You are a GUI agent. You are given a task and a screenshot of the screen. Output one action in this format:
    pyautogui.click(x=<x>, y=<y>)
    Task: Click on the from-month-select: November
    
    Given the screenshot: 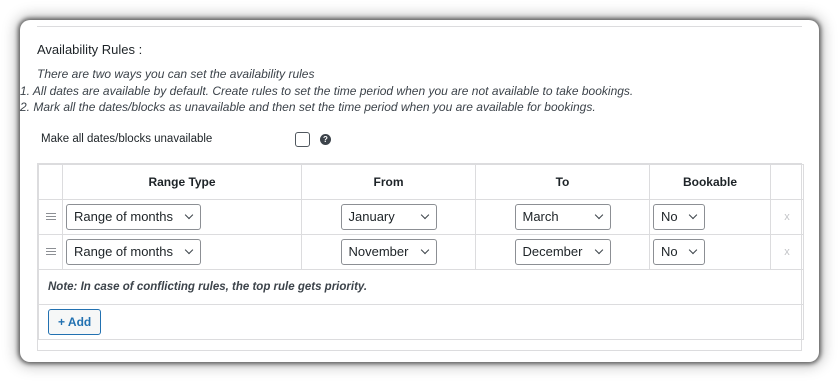 What is the action you would take?
    pyautogui.click(x=388, y=252)
    